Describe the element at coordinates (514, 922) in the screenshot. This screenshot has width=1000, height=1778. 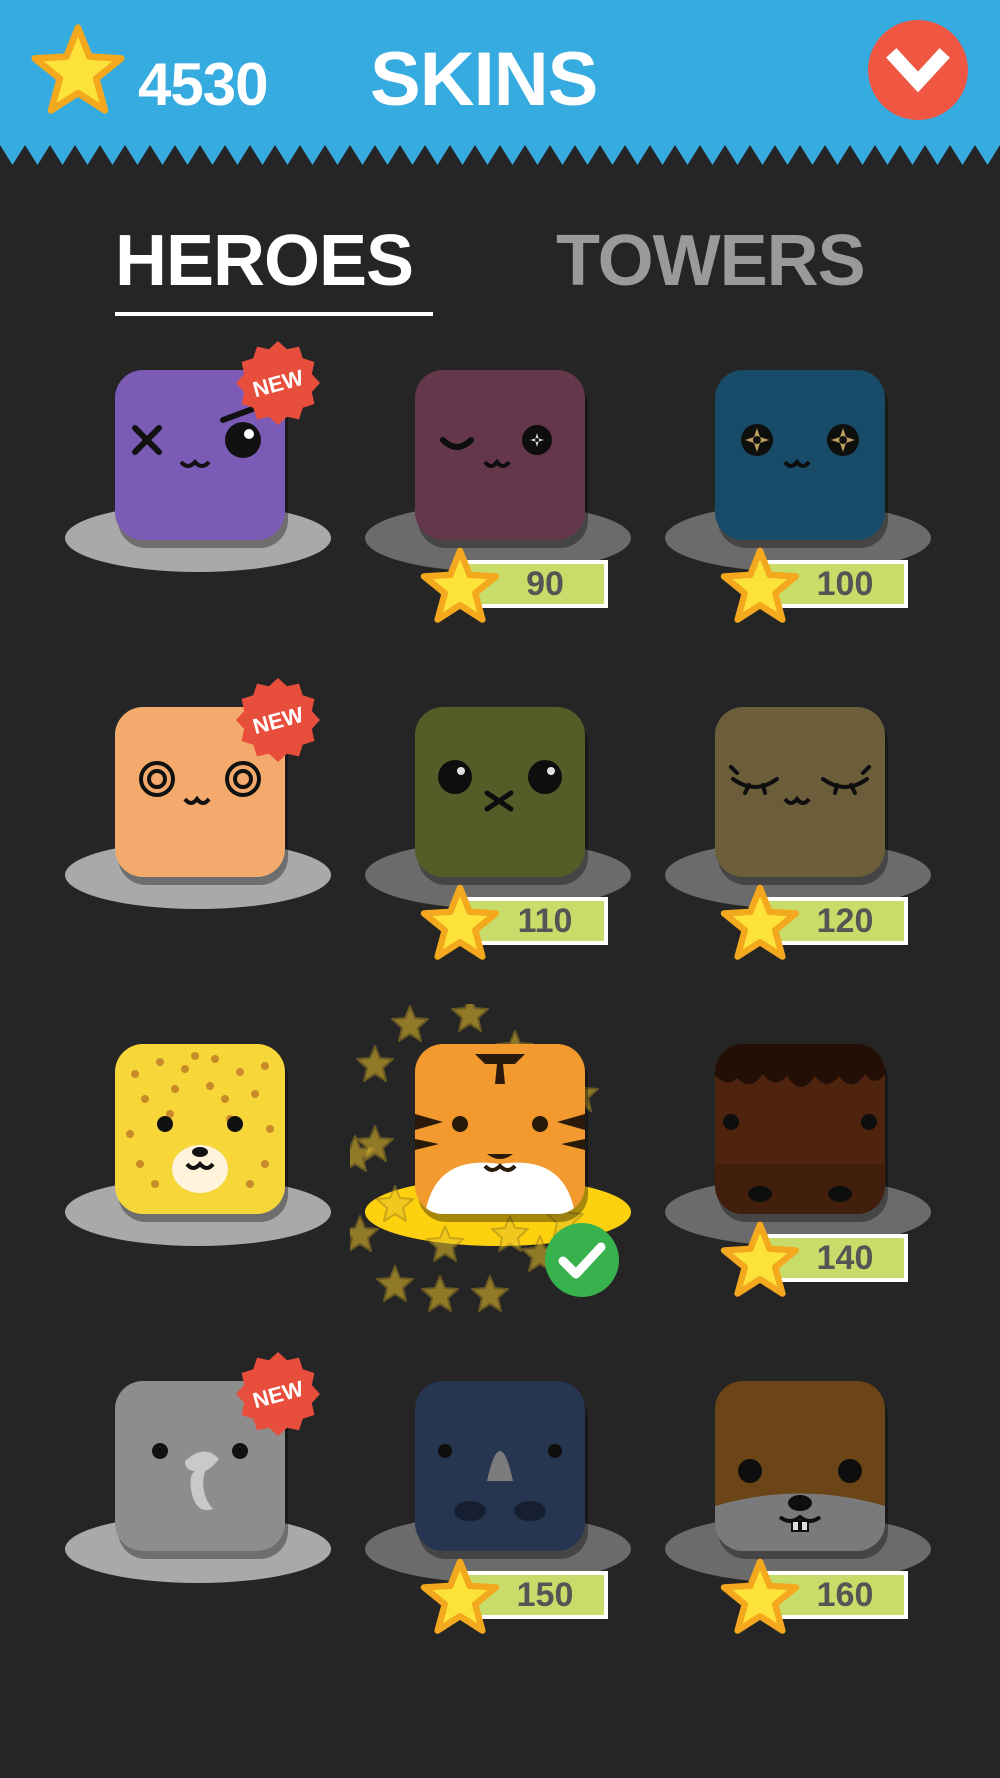
I see `price-tag: 110` at that location.